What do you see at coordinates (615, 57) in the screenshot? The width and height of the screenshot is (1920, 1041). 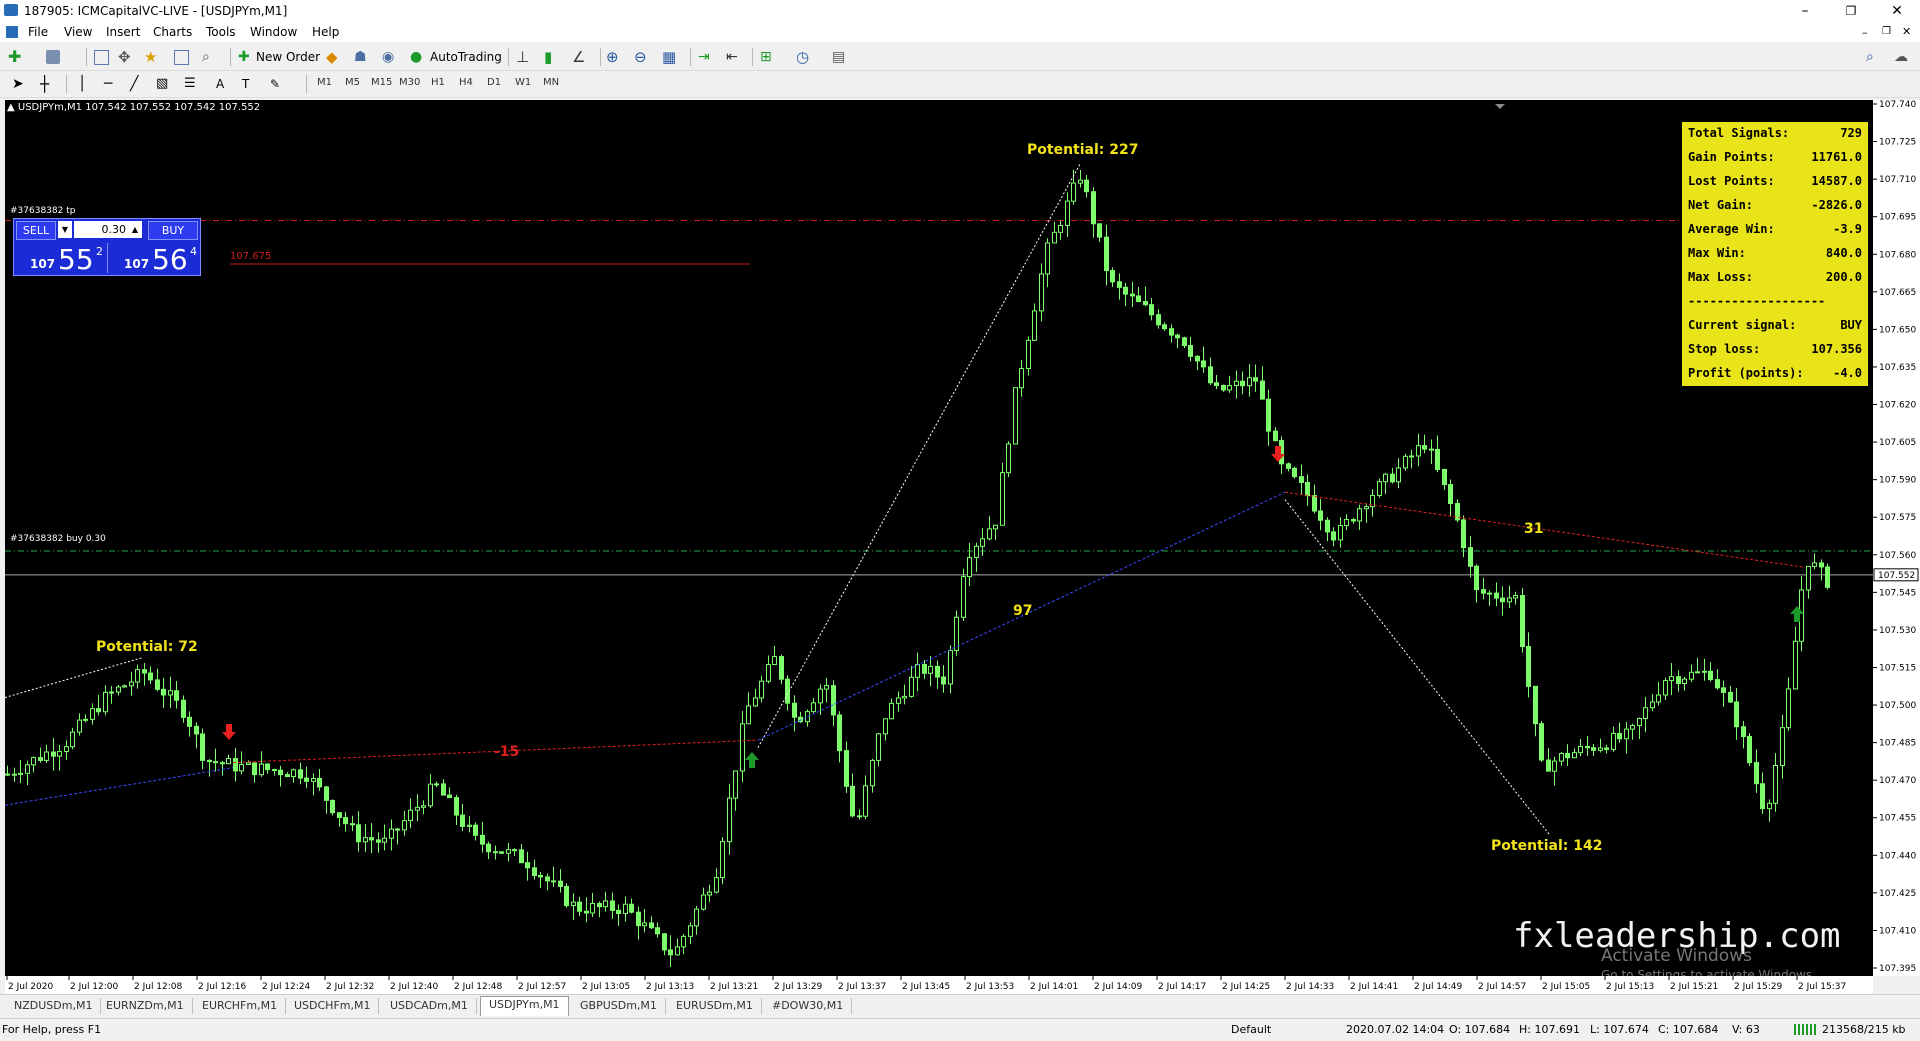 I see `zoom-in-icon: ⊕` at bounding box center [615, 57].